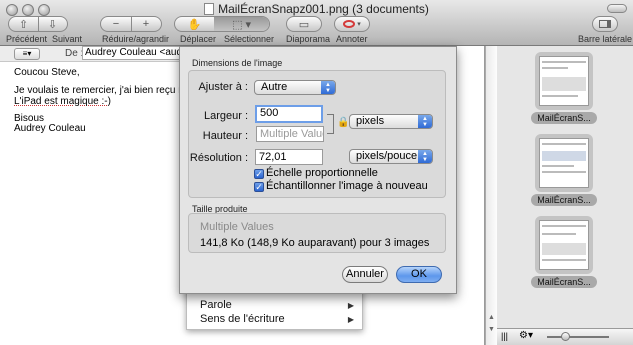  Describe the element at coordinates (330, 124) in the screenshot. I see `link-bracket` at that location.